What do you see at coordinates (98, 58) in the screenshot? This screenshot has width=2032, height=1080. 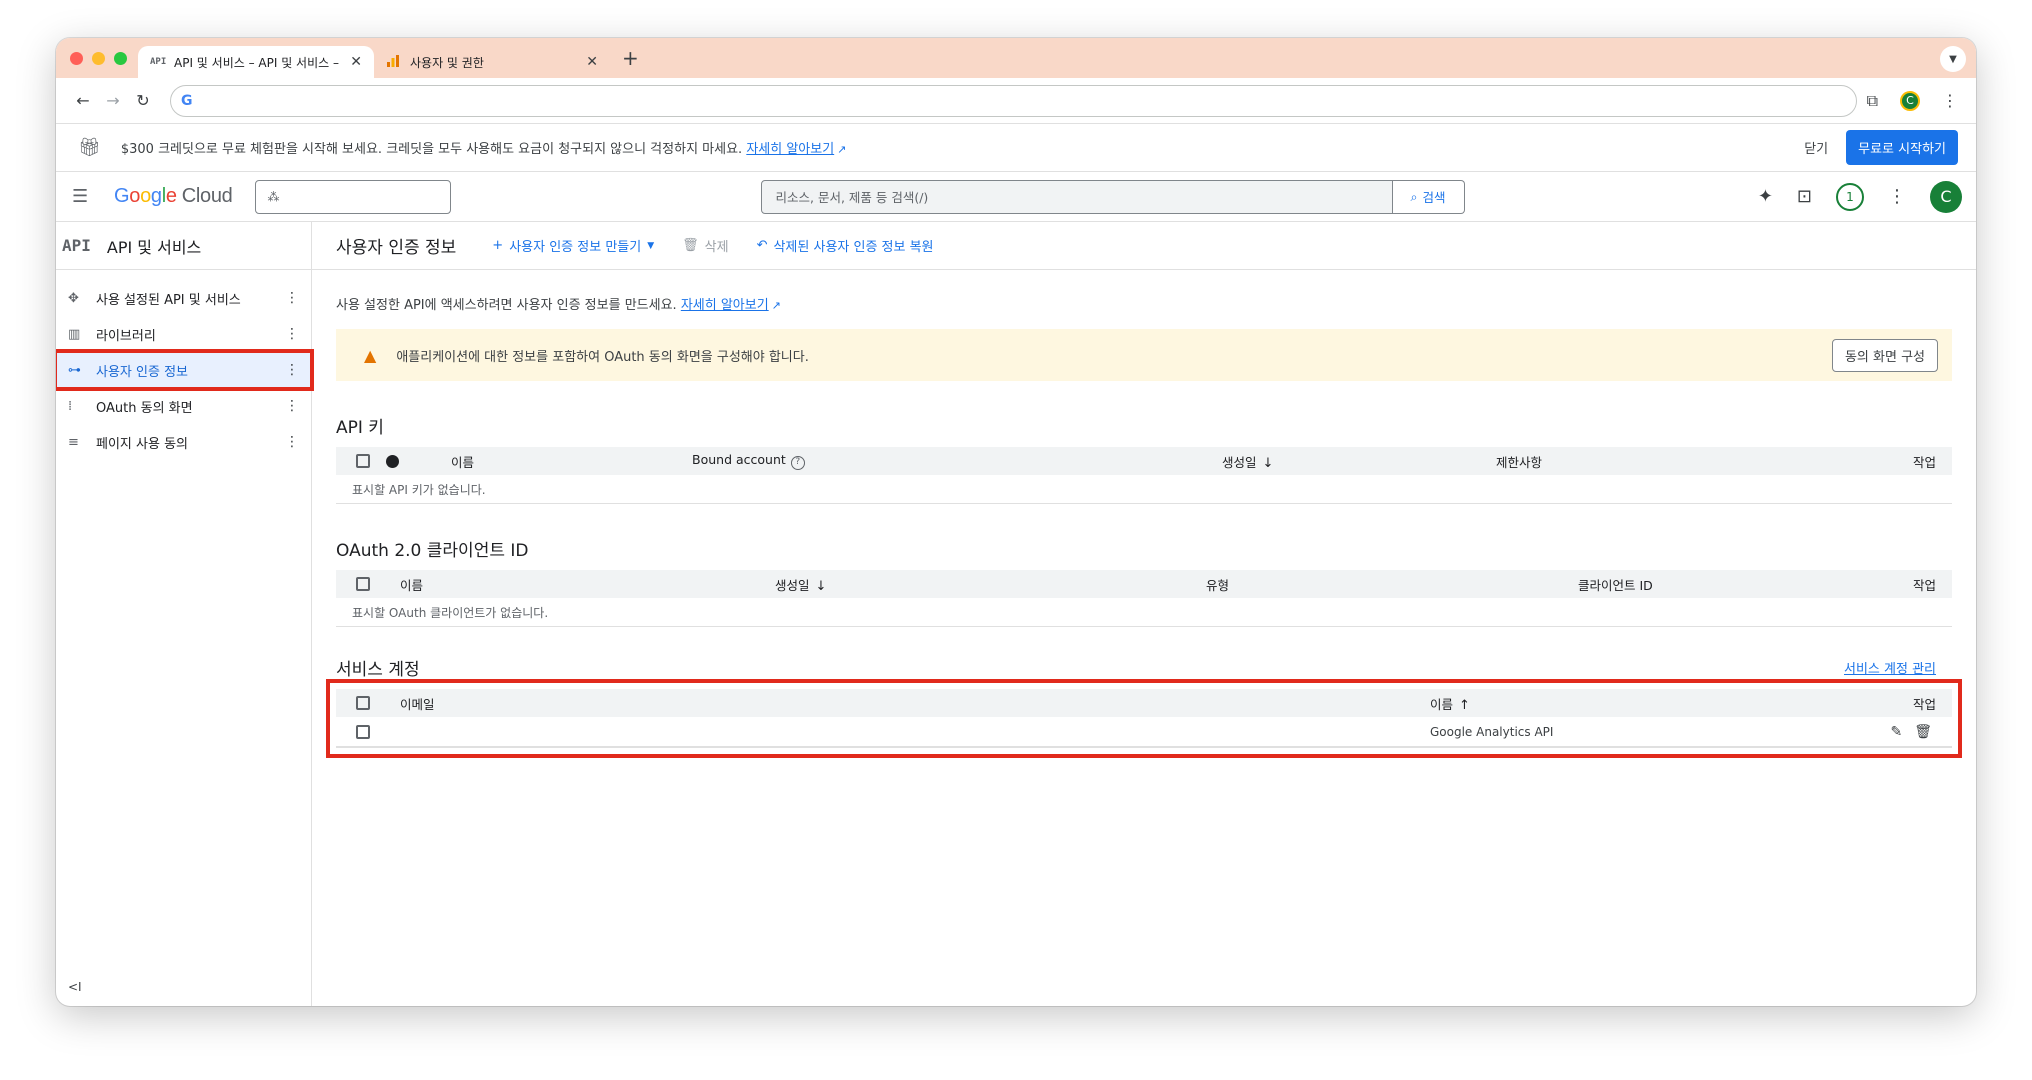 I see `minimize-window-button` at bounding box center [98, 58].